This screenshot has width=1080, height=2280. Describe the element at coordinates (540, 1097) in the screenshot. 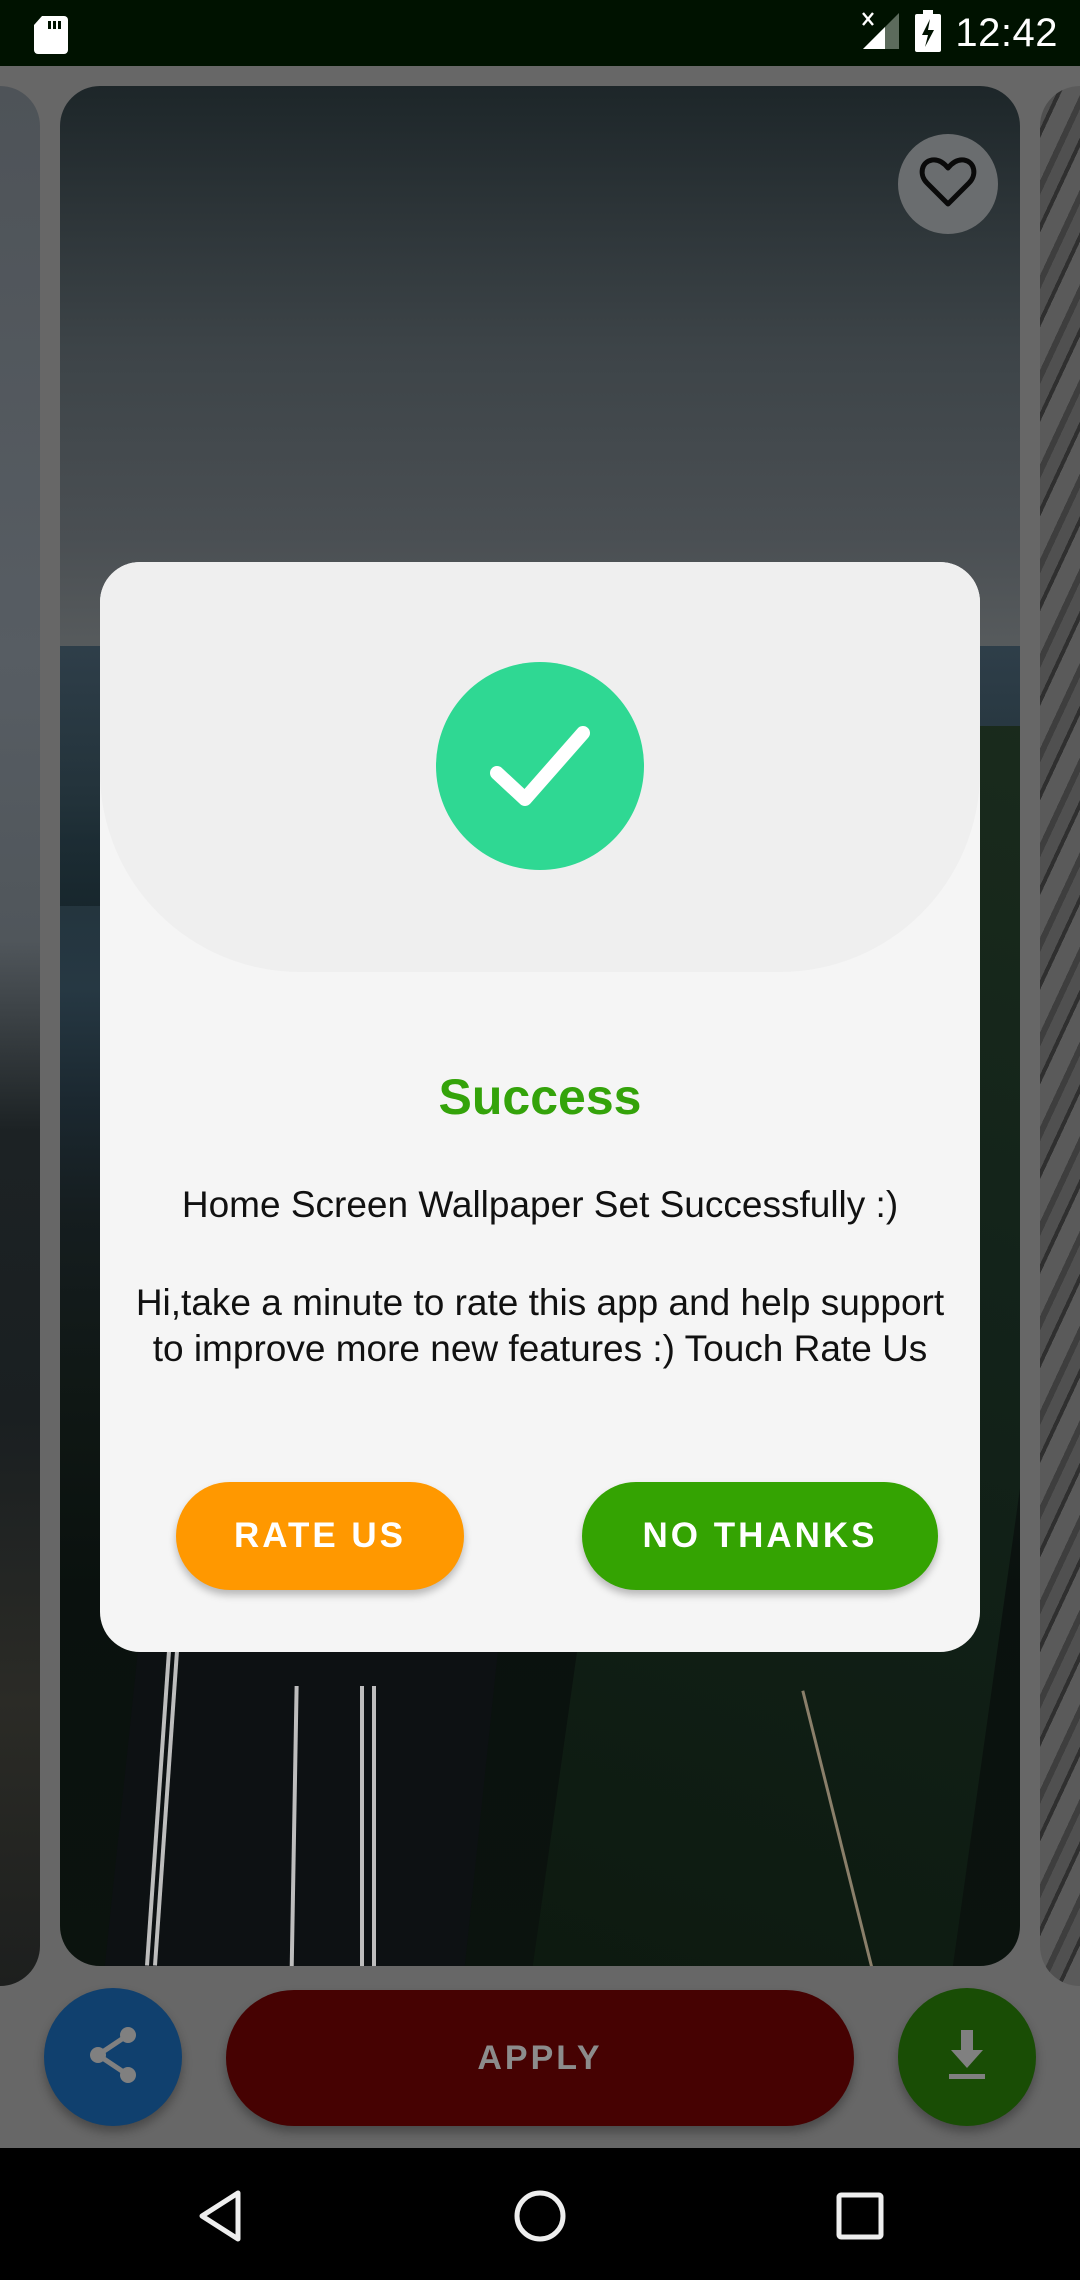

I see `dialog-title: Success` at that location.